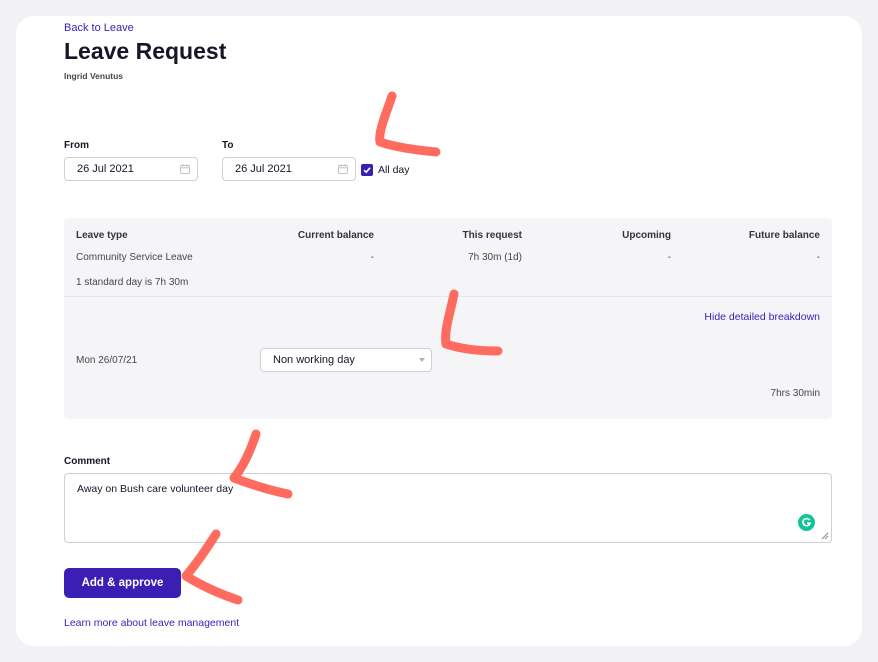 This screenshot has height=662, width=878. What do you see at coordinates (87, 461) in the screenshot?
I see `comment-label: Comment` at bounding box center [87, 461].